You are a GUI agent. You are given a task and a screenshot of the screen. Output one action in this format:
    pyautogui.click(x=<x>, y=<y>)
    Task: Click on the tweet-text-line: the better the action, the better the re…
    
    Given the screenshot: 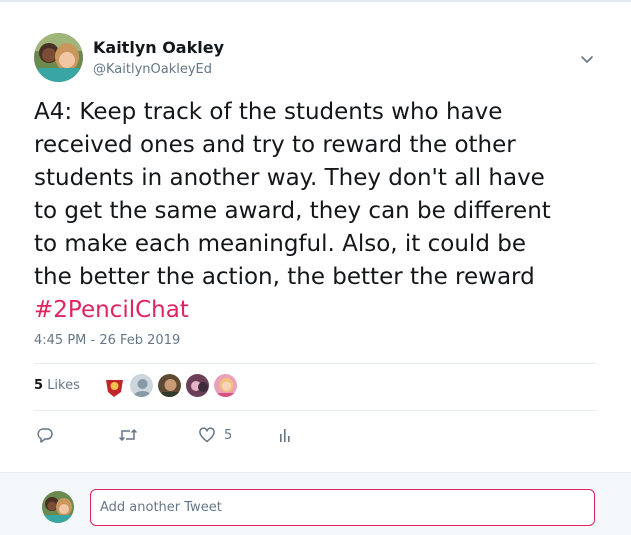 What is the action you would take?
    pyautogui.click(x=284, y=277)
    